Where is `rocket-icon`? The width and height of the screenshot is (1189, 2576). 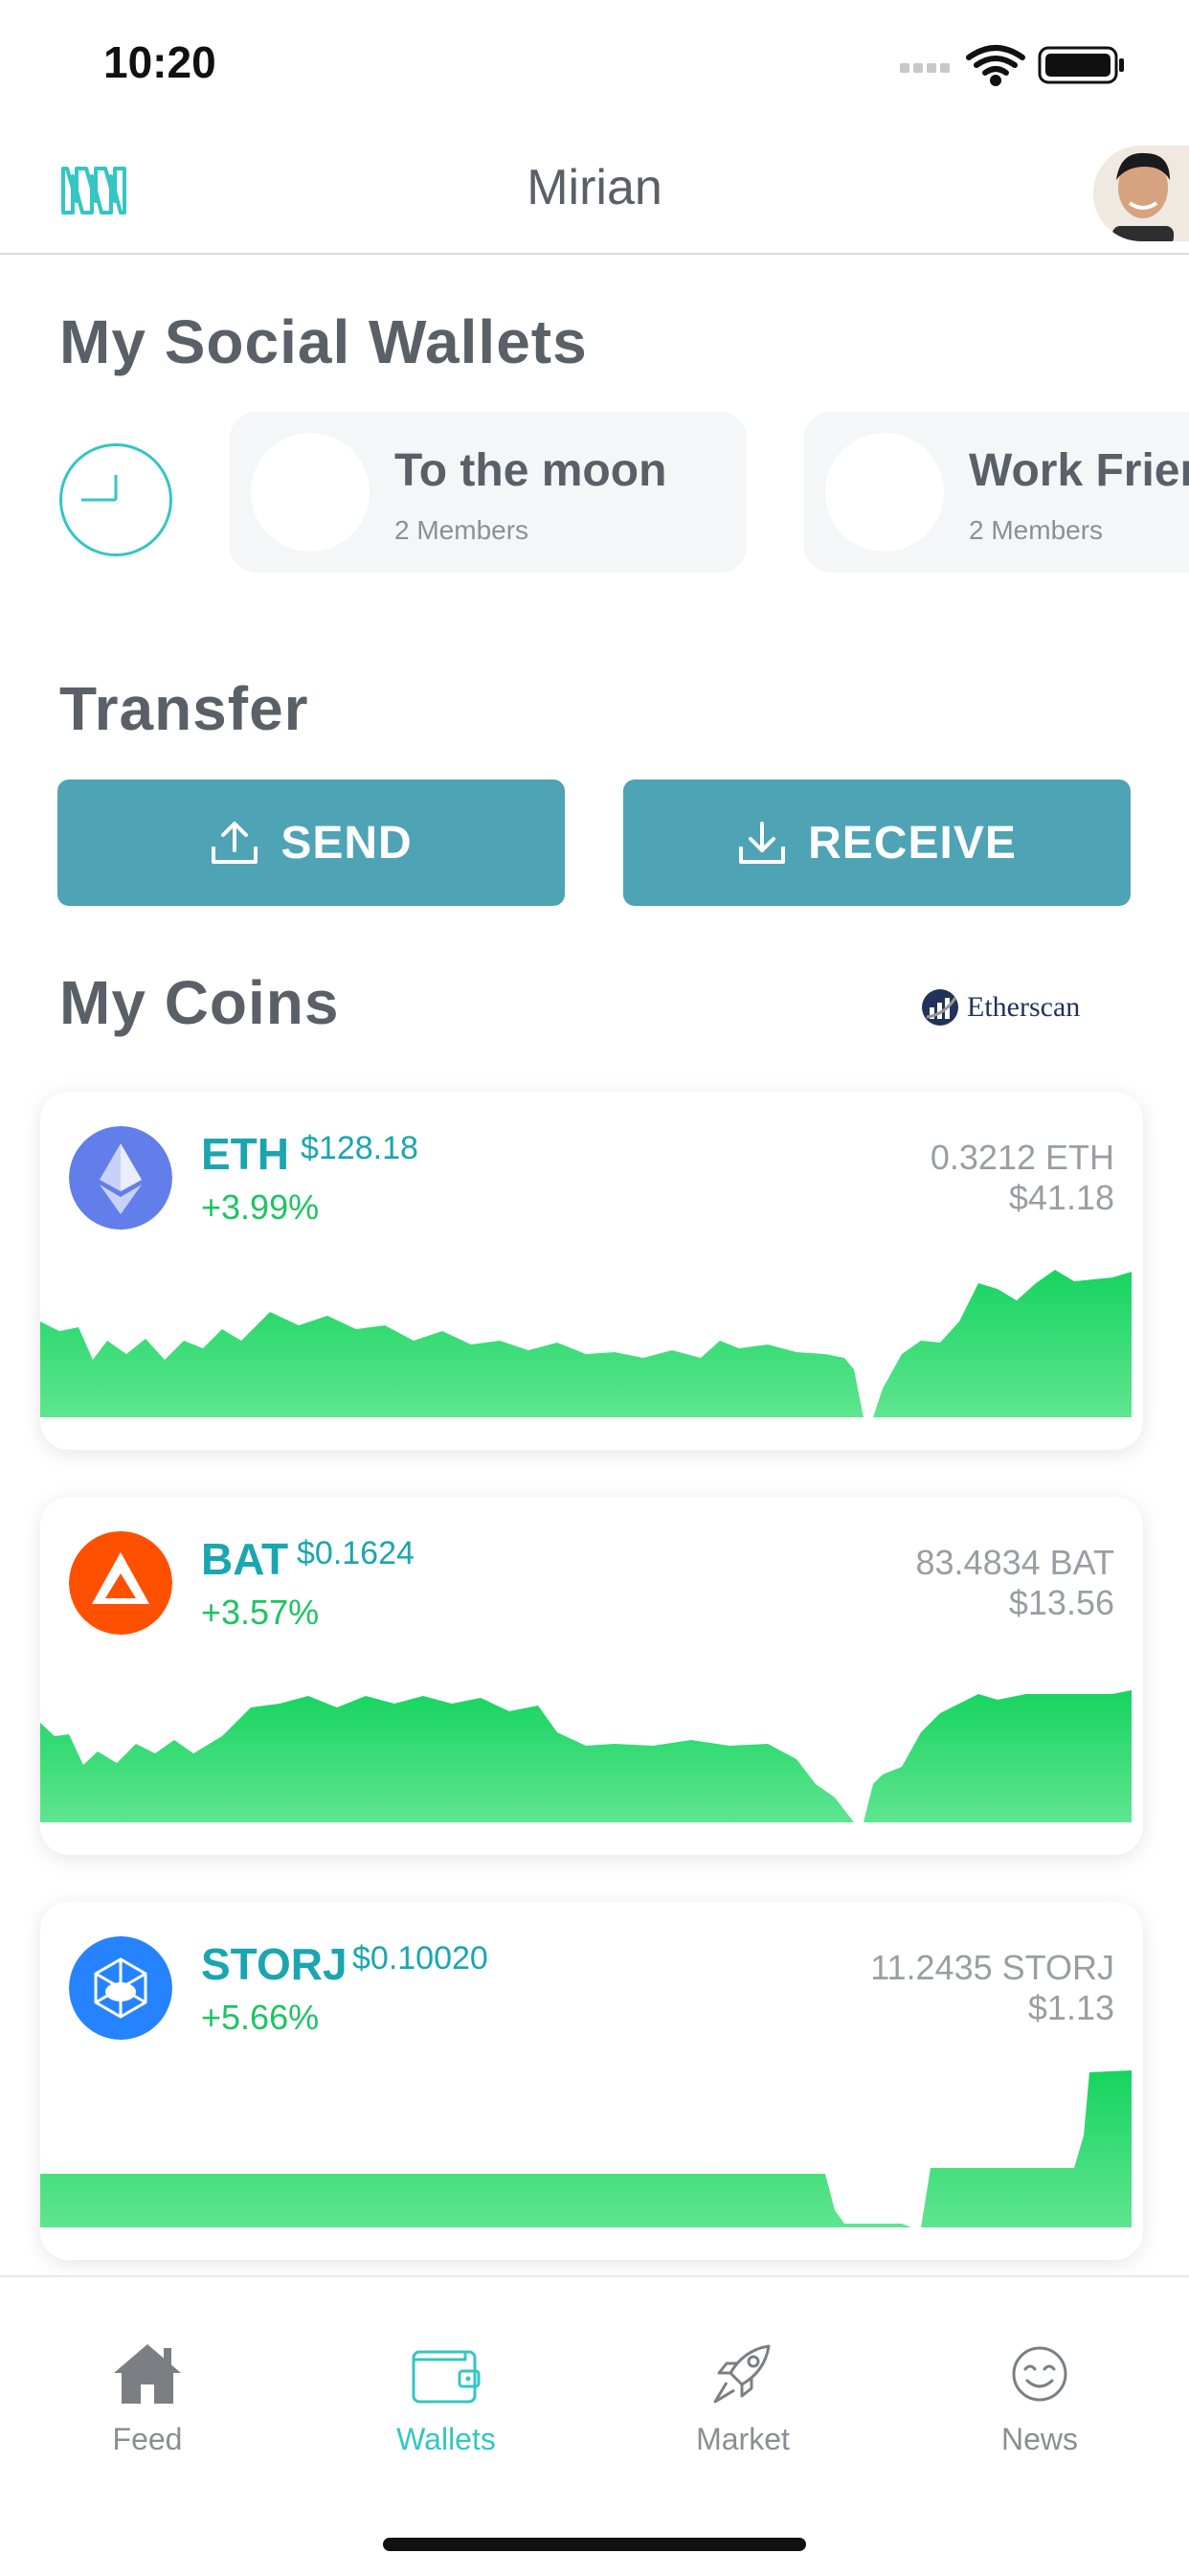 rocket-icon is located at coordinates (742, 2374).